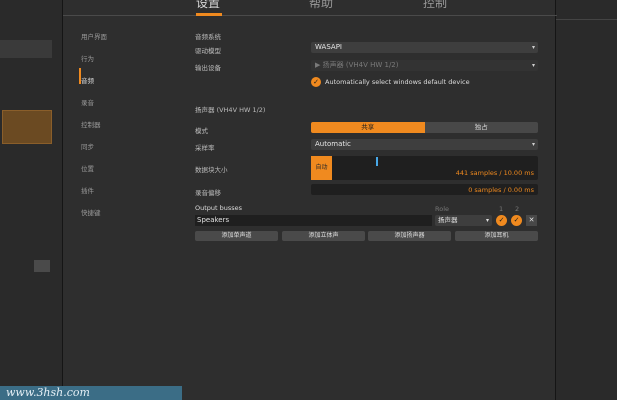 The height and width of the screenshot is (400, 617). What do you see at coordinates (517, 209) in the screenshot?
I see `channel-header-2: 2` at bounding box center [517, 209].